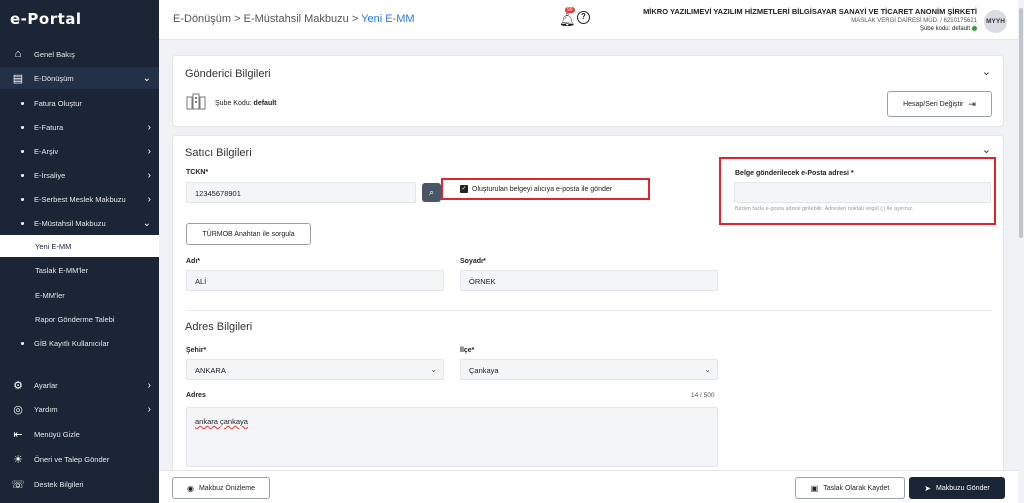 This screenshot has height=503, width=1024. Describe the element at coordinates (54, 54) in the screenshot. I see `sidebar-item-label: Genel Bakış` at that location.